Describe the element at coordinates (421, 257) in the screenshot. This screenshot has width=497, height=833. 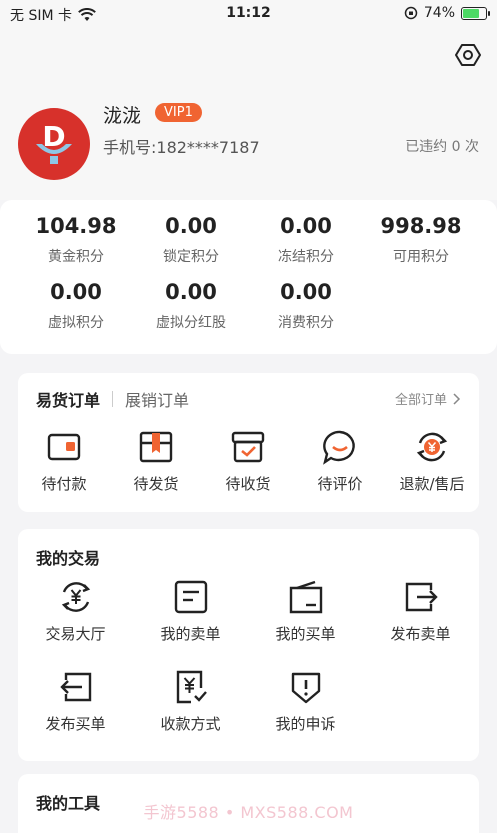
I see `stat-label: 可用积分` at that location.